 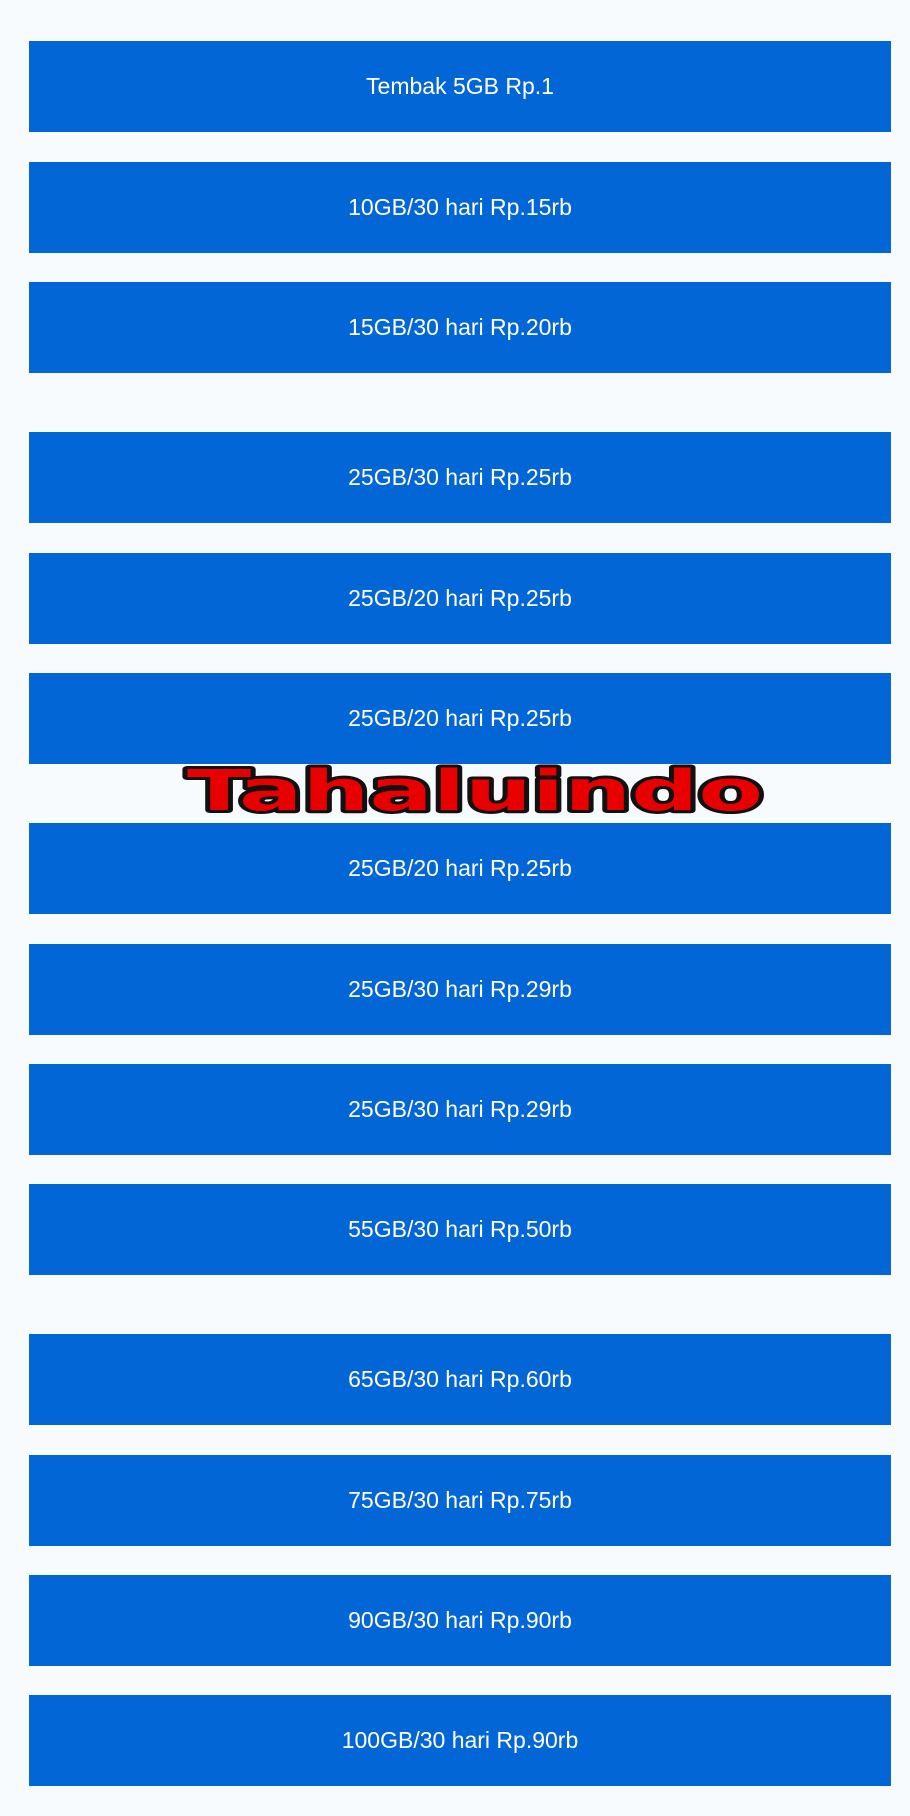 I want to click on package-button-10: 55GB/30 hari Rp.50rb, so click(x=460, y=1229).